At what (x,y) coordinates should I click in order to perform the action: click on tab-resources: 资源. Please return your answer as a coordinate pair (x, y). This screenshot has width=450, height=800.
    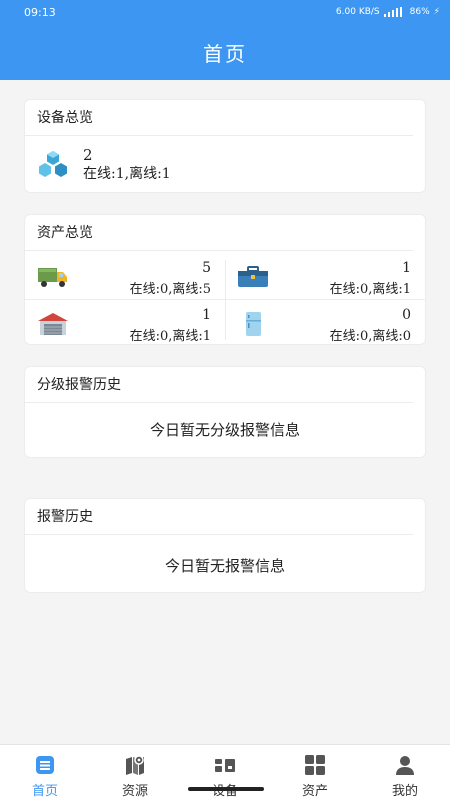
    Looking at the image, I should click on (135, 772).